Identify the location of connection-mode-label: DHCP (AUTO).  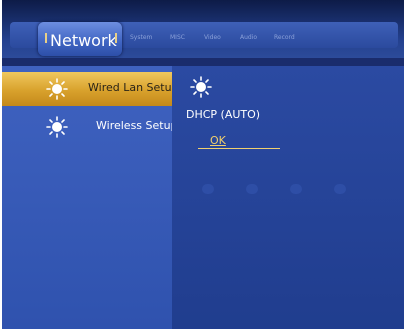
(223, 114).